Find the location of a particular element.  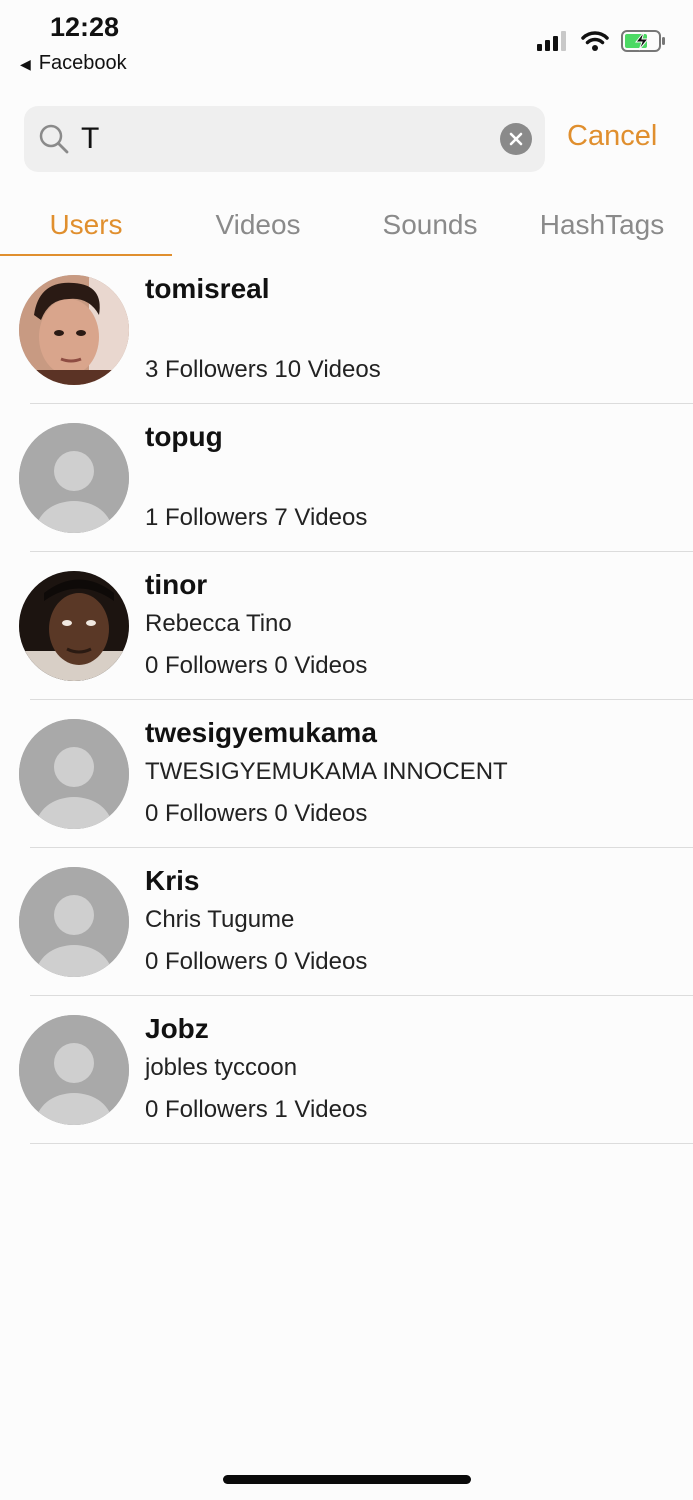

search-icon is located at coordinates (54, 141).